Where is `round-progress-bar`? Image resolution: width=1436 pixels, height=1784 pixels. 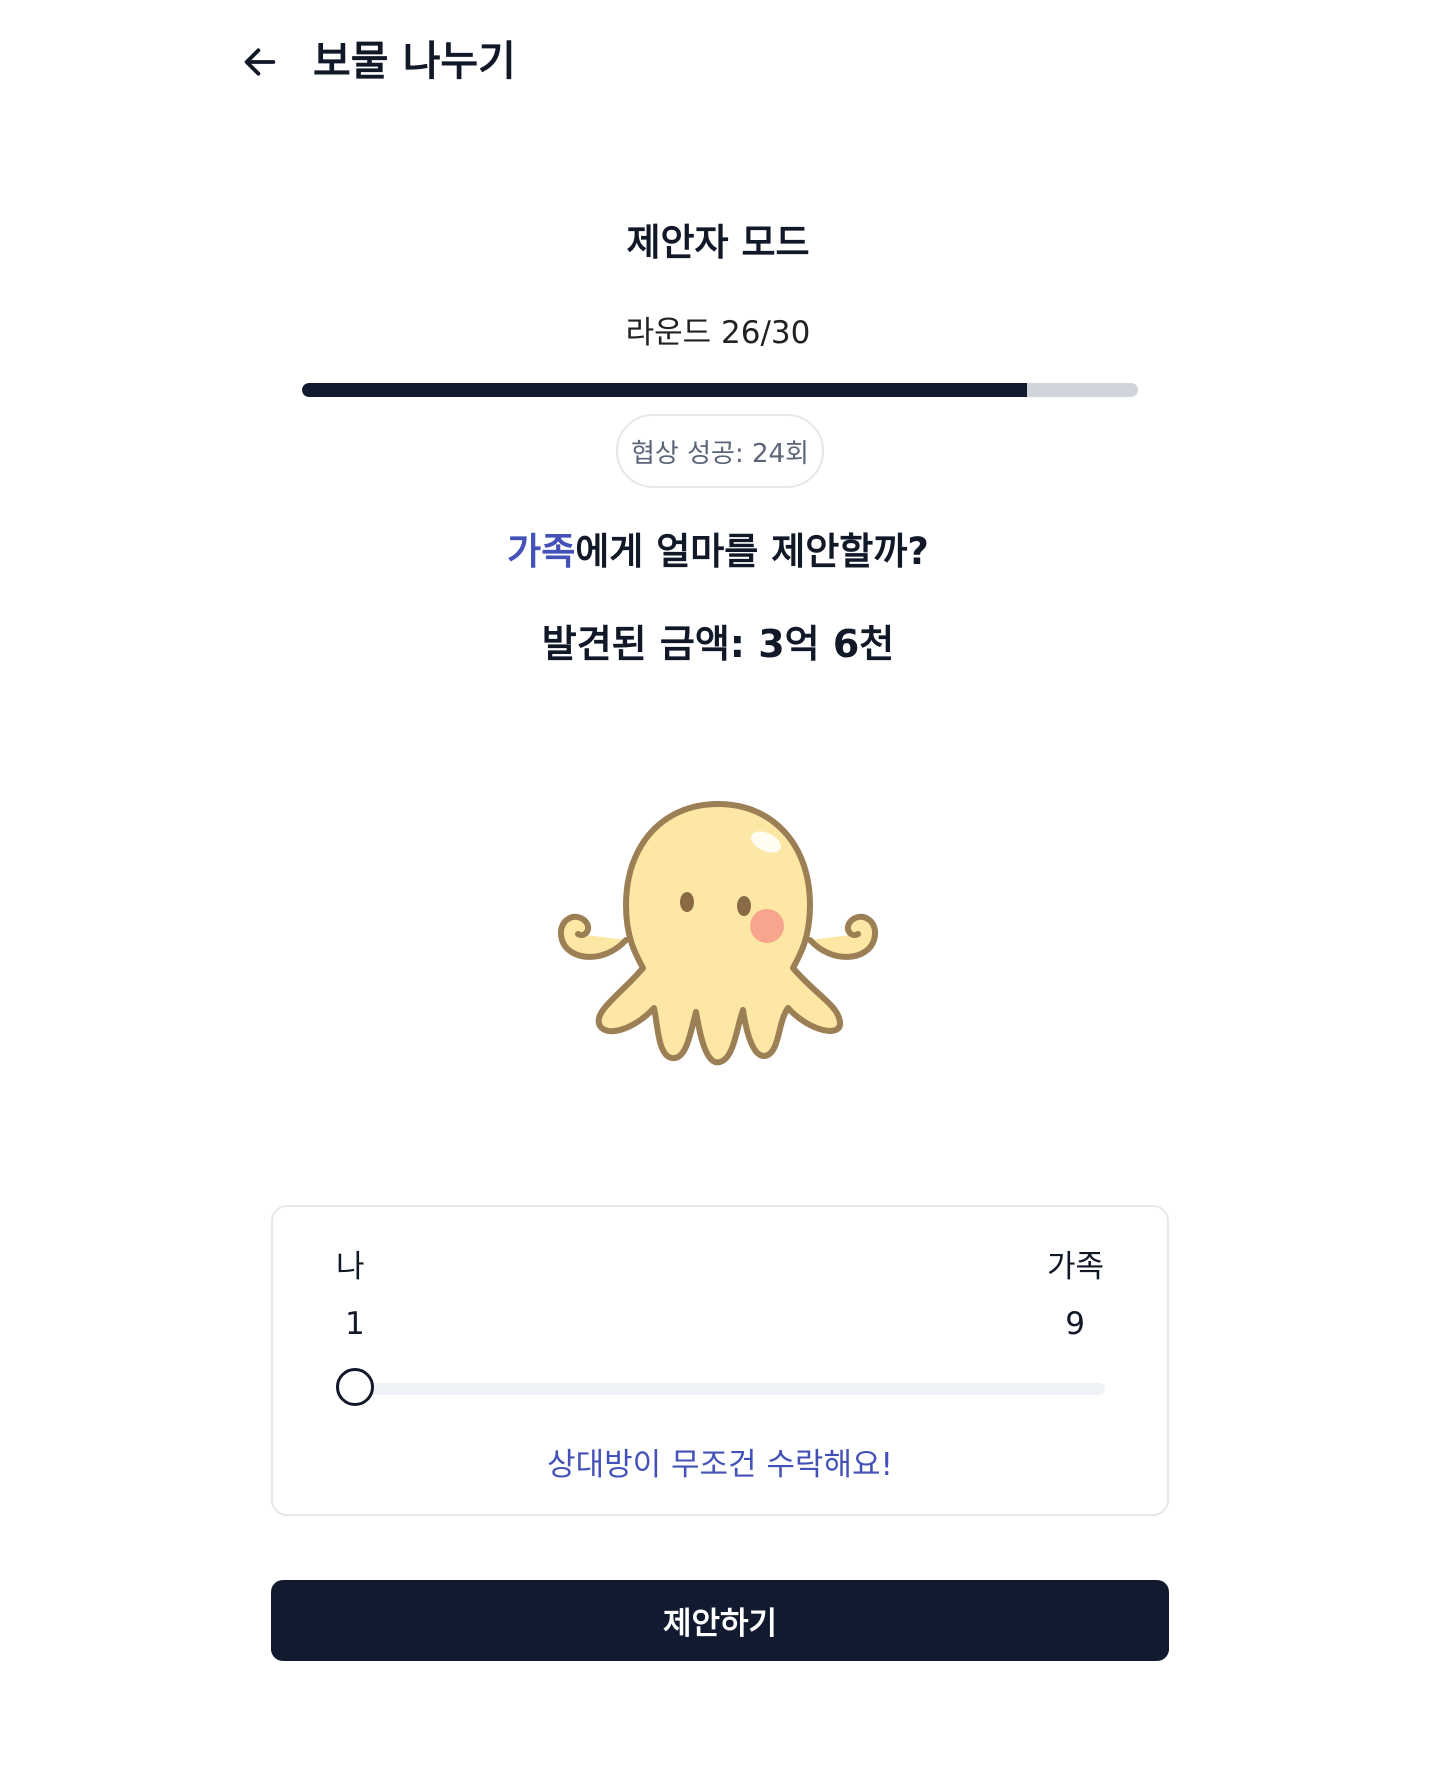 round-progress-bar is located at coordinates (720, 390).